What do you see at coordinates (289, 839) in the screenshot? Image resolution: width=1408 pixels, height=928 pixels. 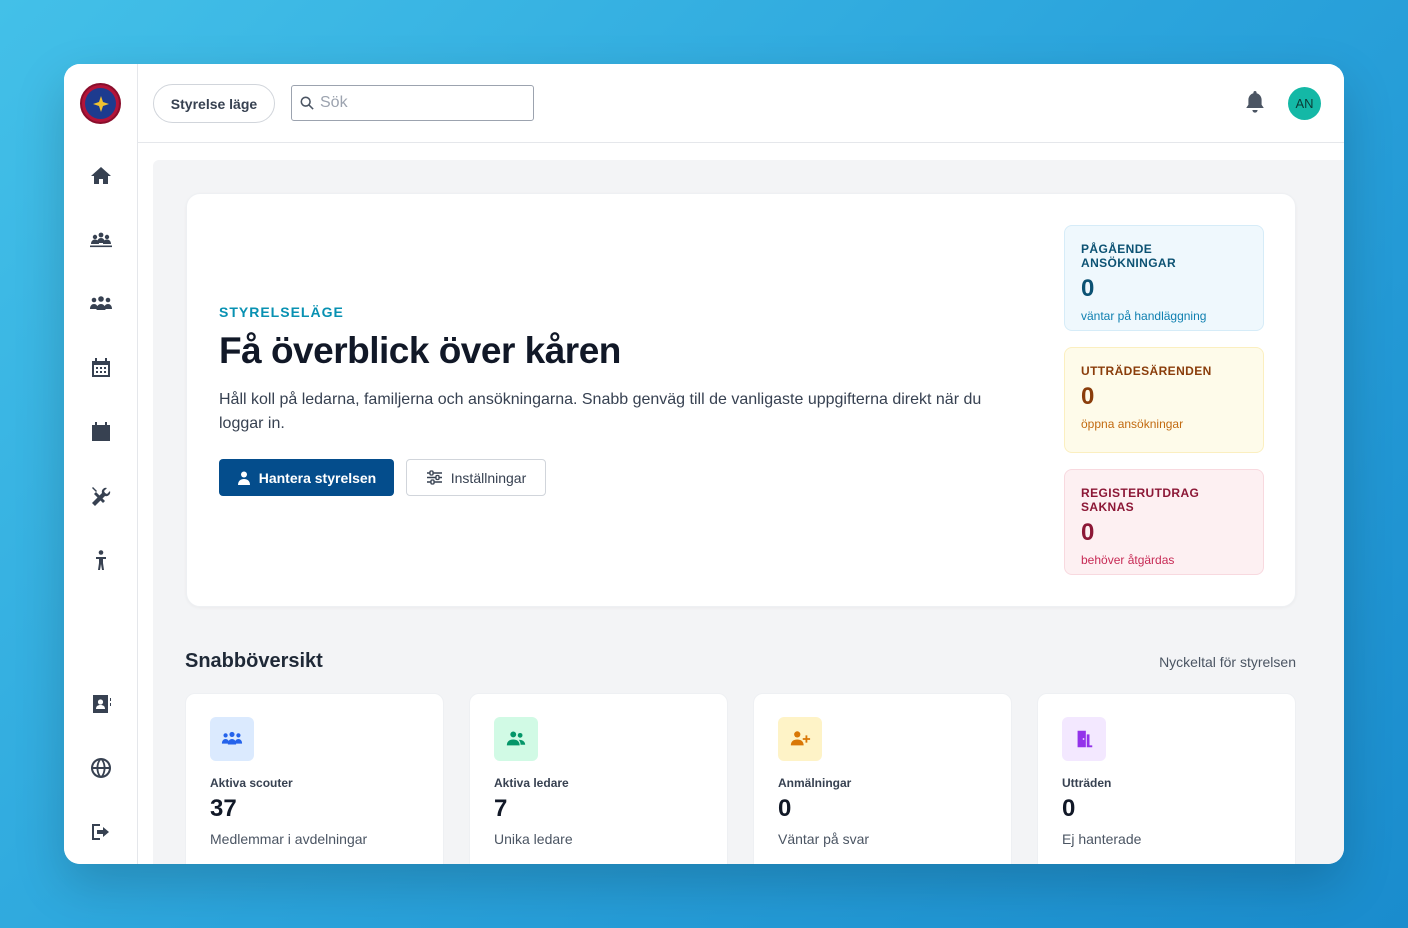 I see `card-sub: Medlemmar i avdelningar` at bounding box center [289, 839].